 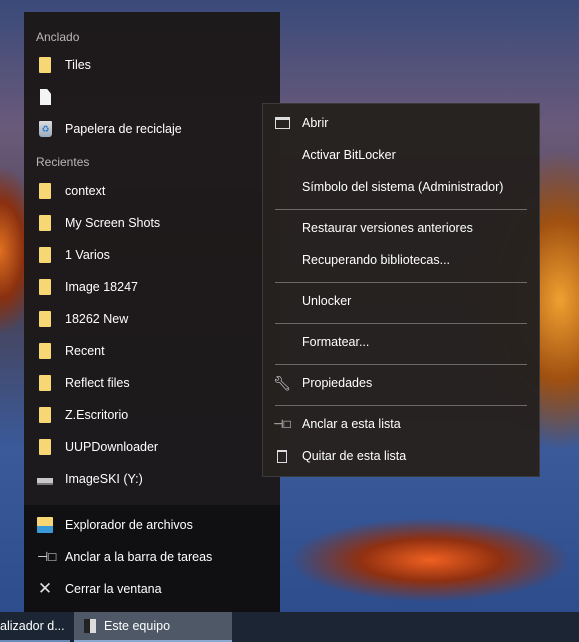 I want to click on item-label: context, so click(x=85, y=191).